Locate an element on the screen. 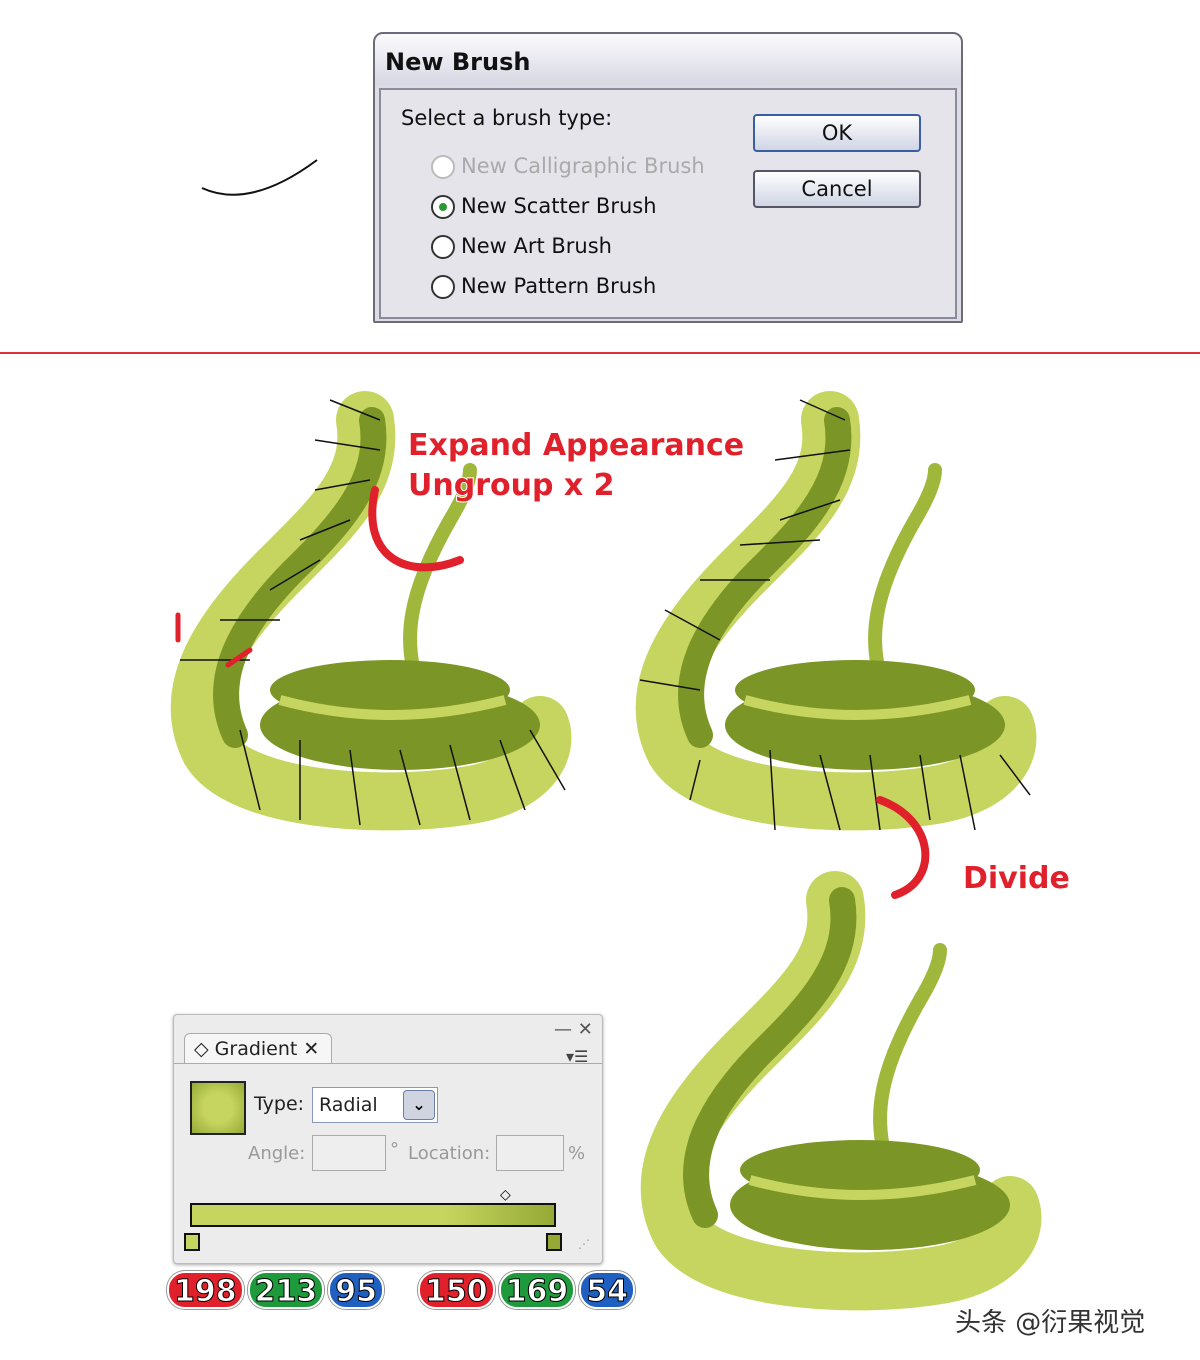 This screenshot has width=1200, height=1360. gradient-slider-bar is located at coordinates (373, 1215).